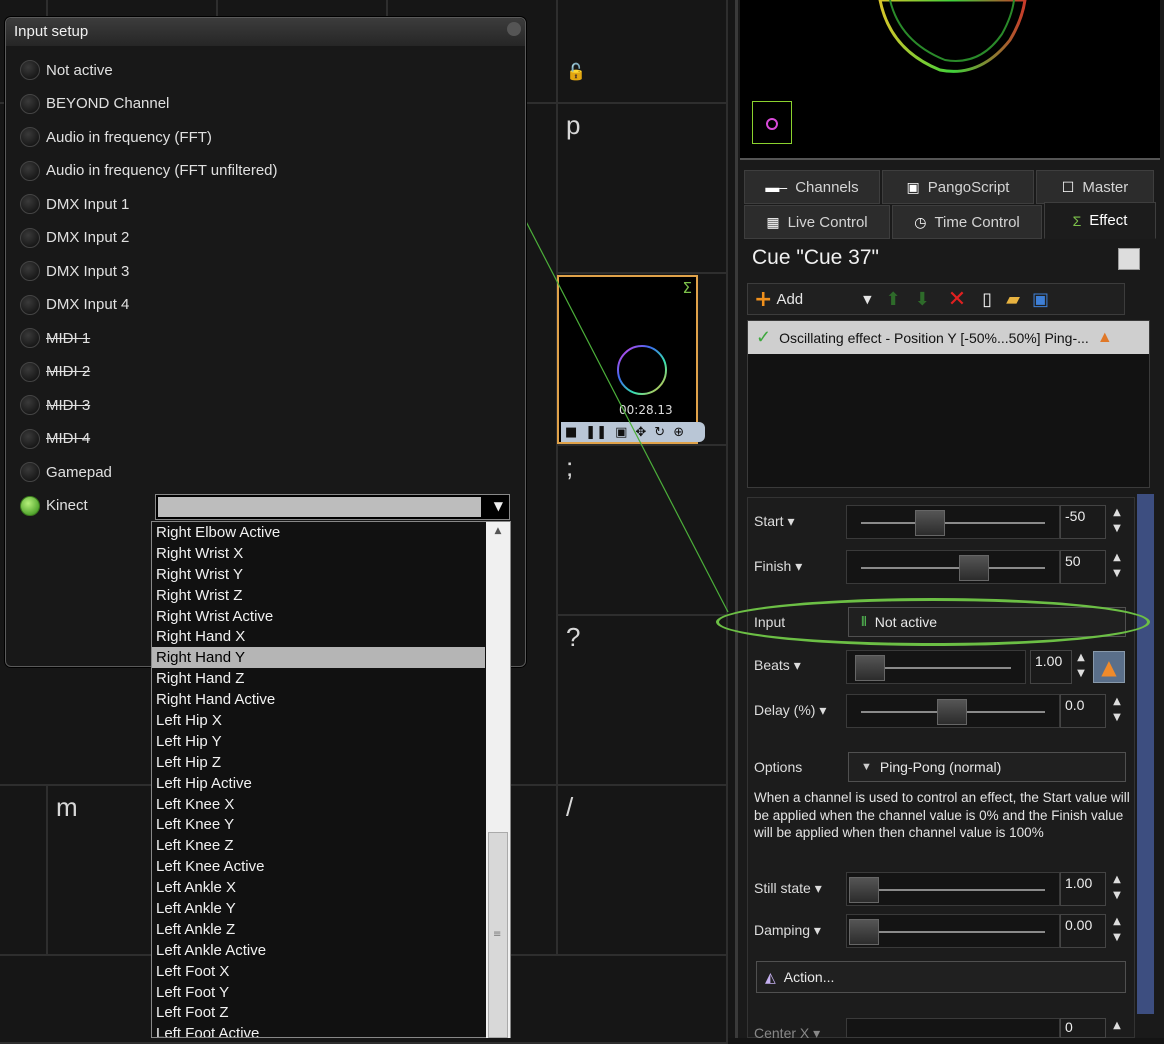 This screenshot has width=1164, height=1044. Describe the element at coordinates (1117, 567) in the screenshot. I see `finish-spinner: ▲ ▼` at that location.